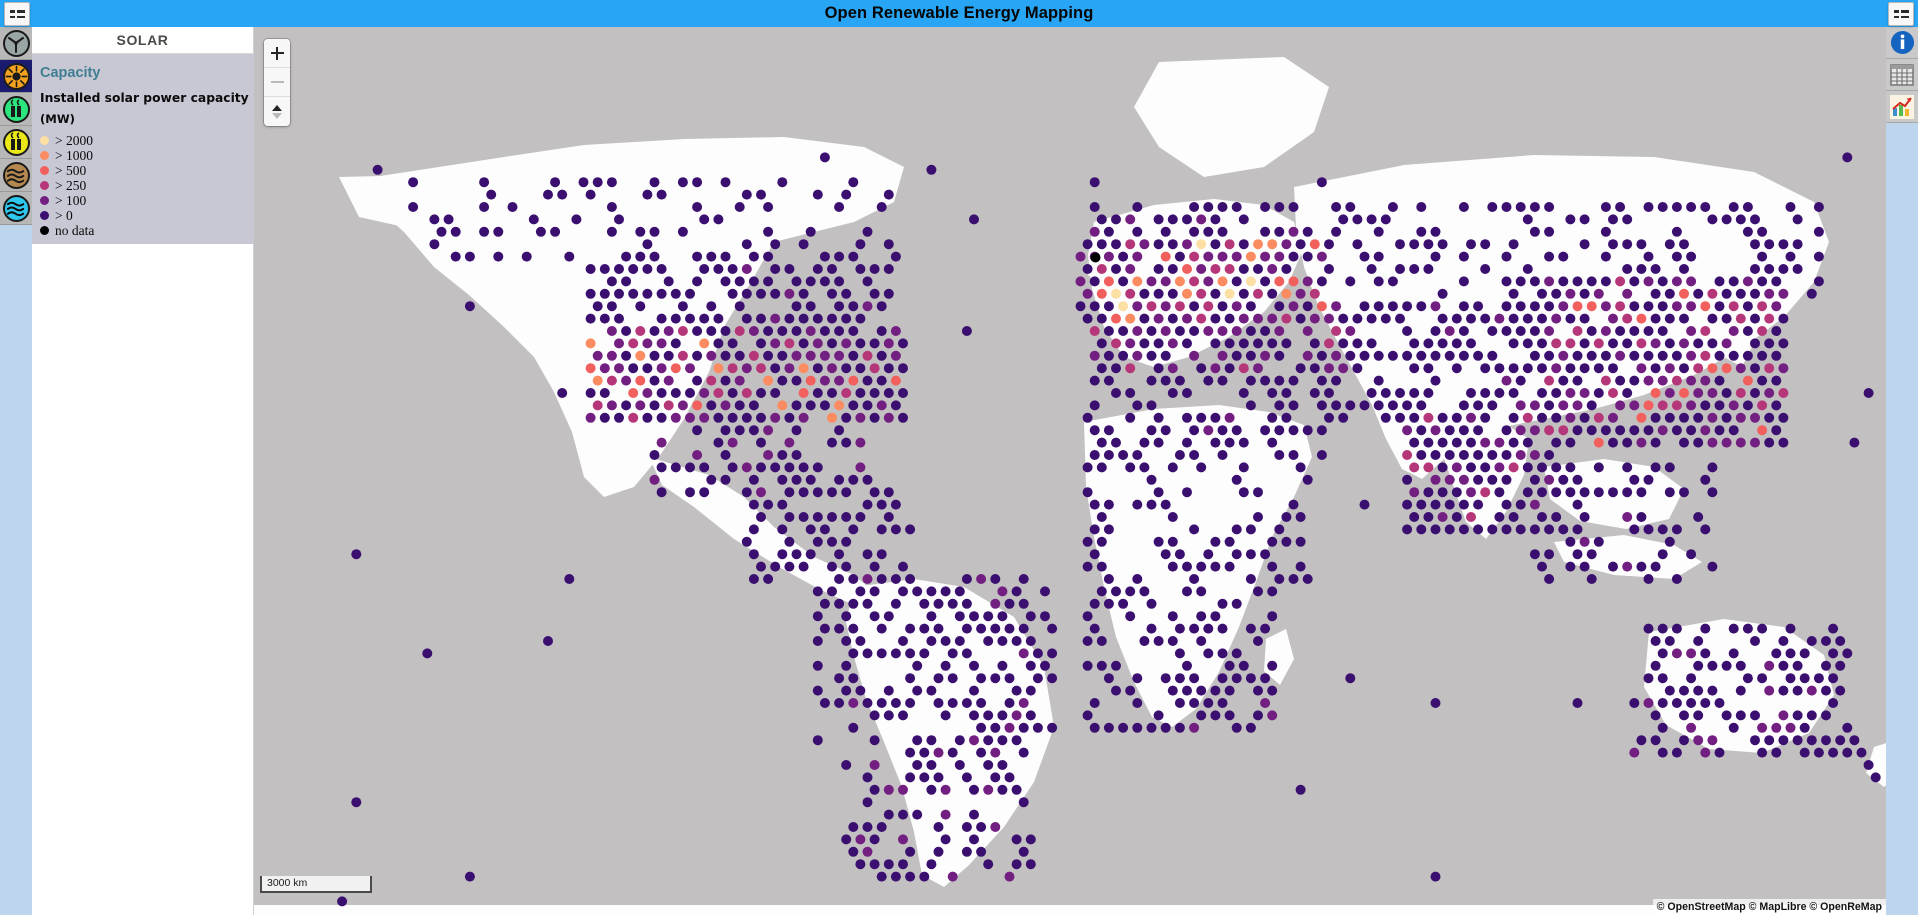 This screenshot has height=915, width=1918. Describe the element at coordinates (143, 140) in the screenshot. I see `legend-item: > 2000` at that location.